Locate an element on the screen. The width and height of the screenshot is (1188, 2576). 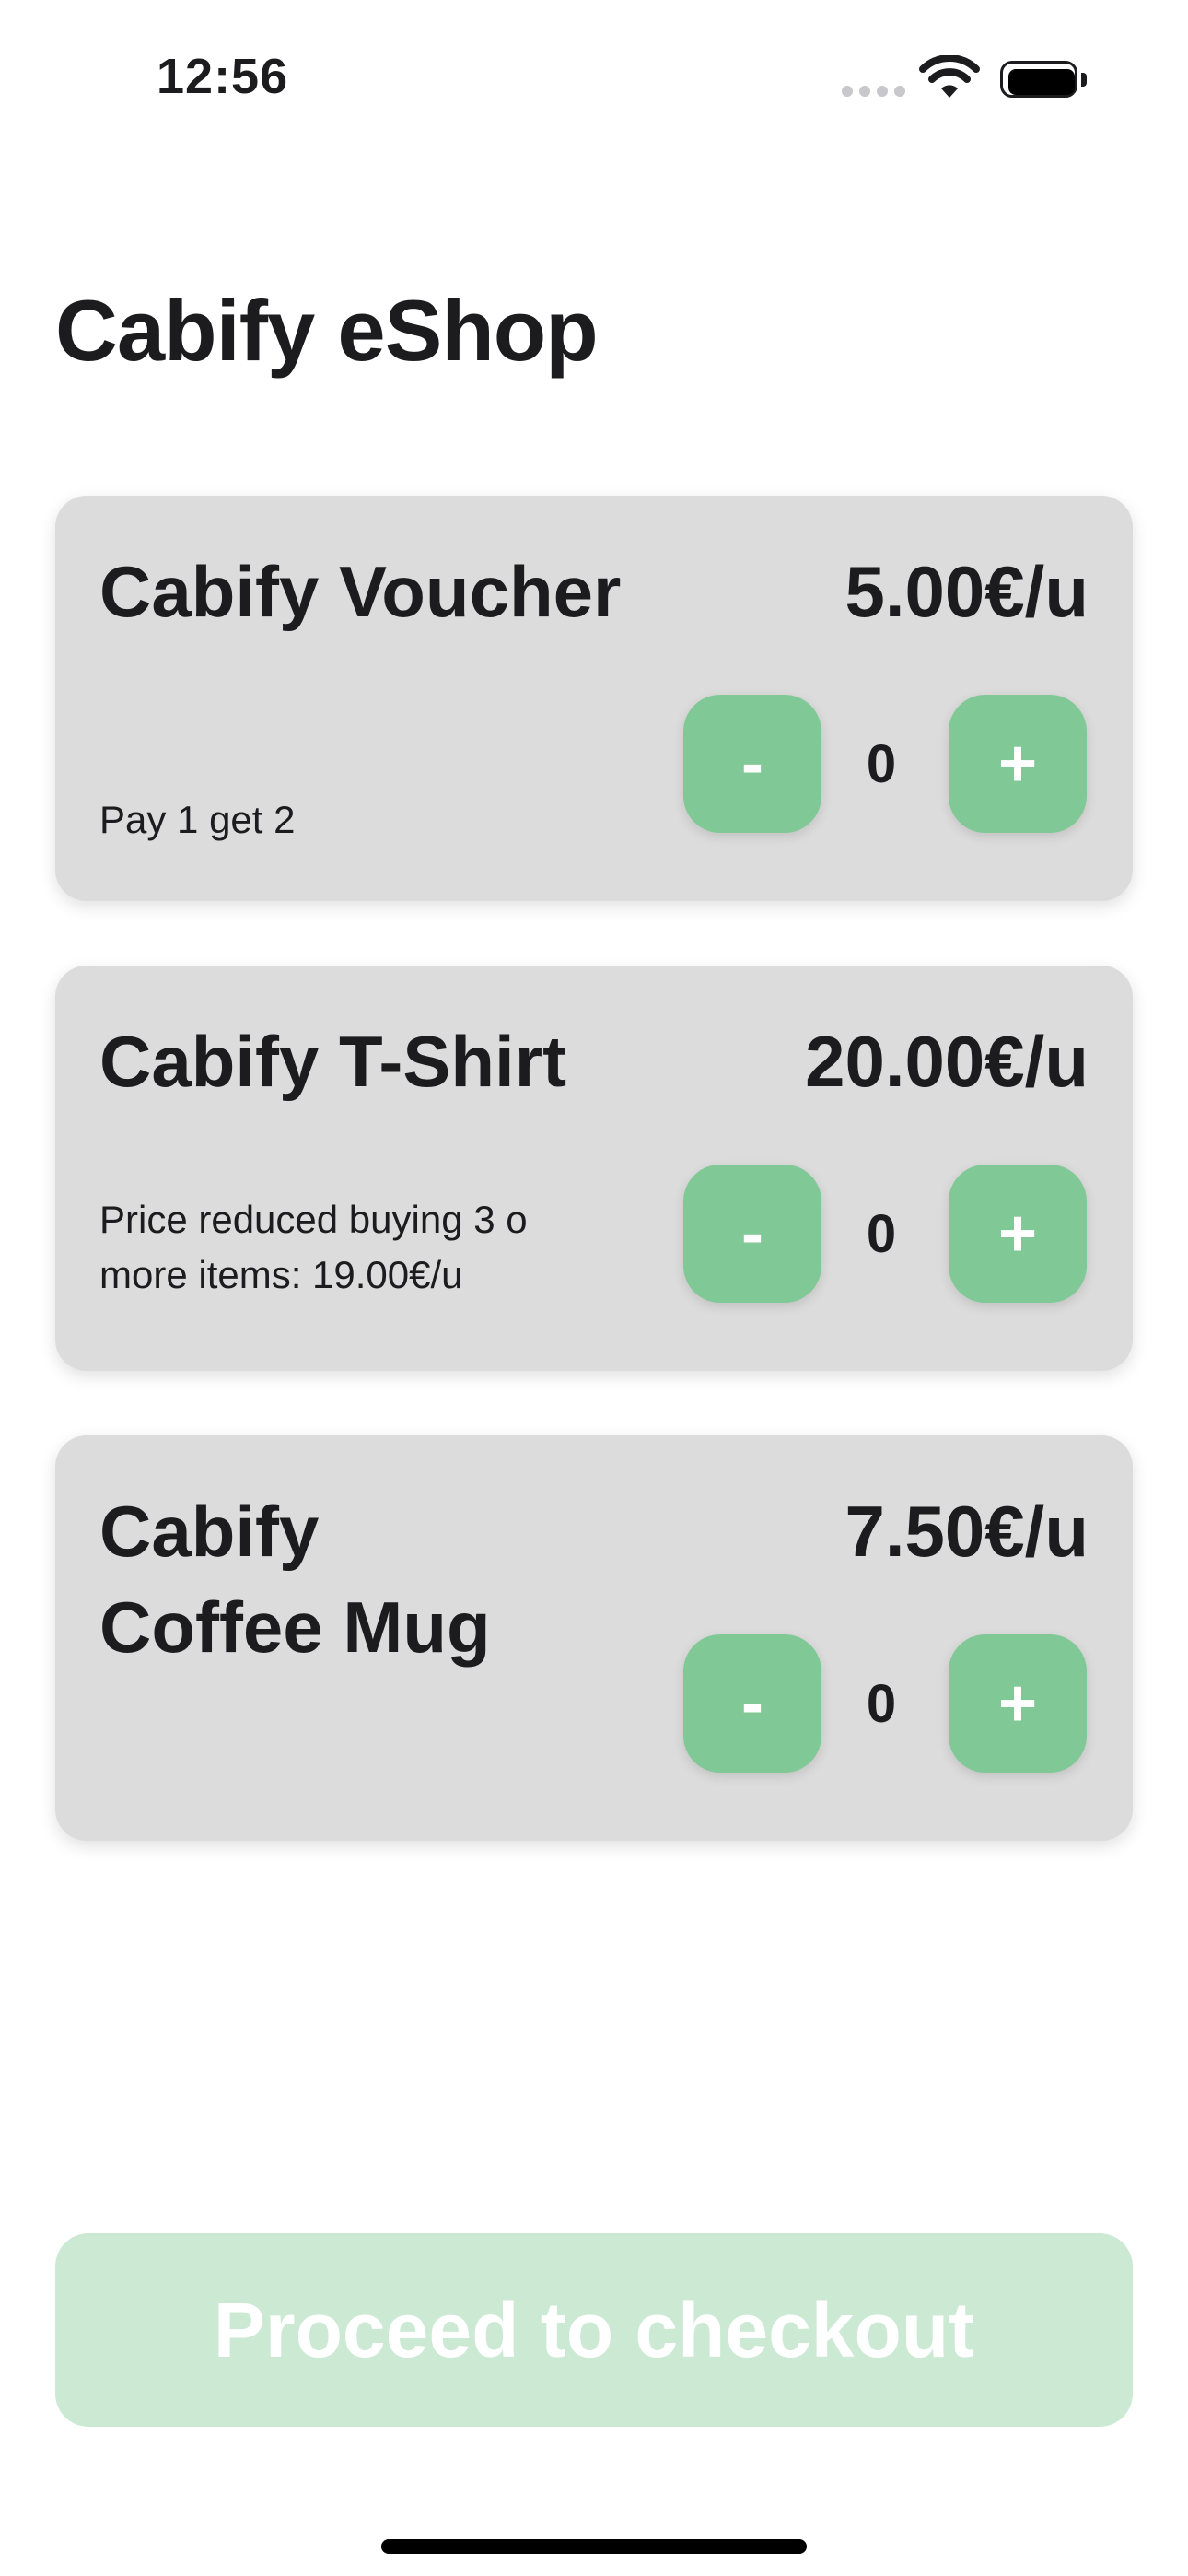
product-card-voucher: Cabify Voucher 5.00€/u Pay 1 get 2 - 0 + is located at coordinates (594, 698).